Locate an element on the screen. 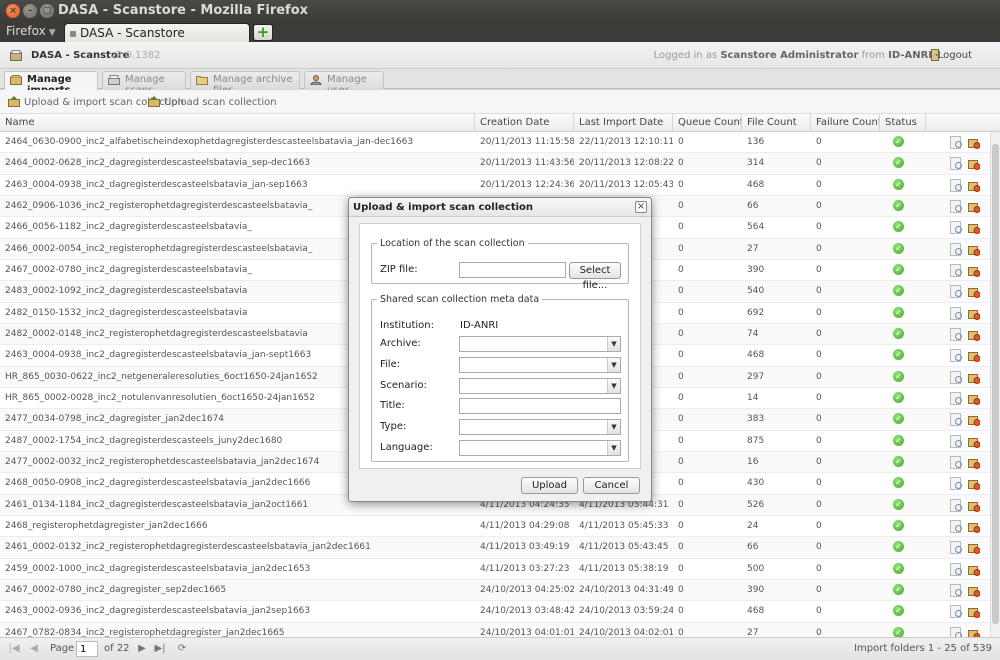 The height and width of the screenshot is (660, 1000). firefox-menu-button: Firefox ▼ is located at coordinates (31, 31).